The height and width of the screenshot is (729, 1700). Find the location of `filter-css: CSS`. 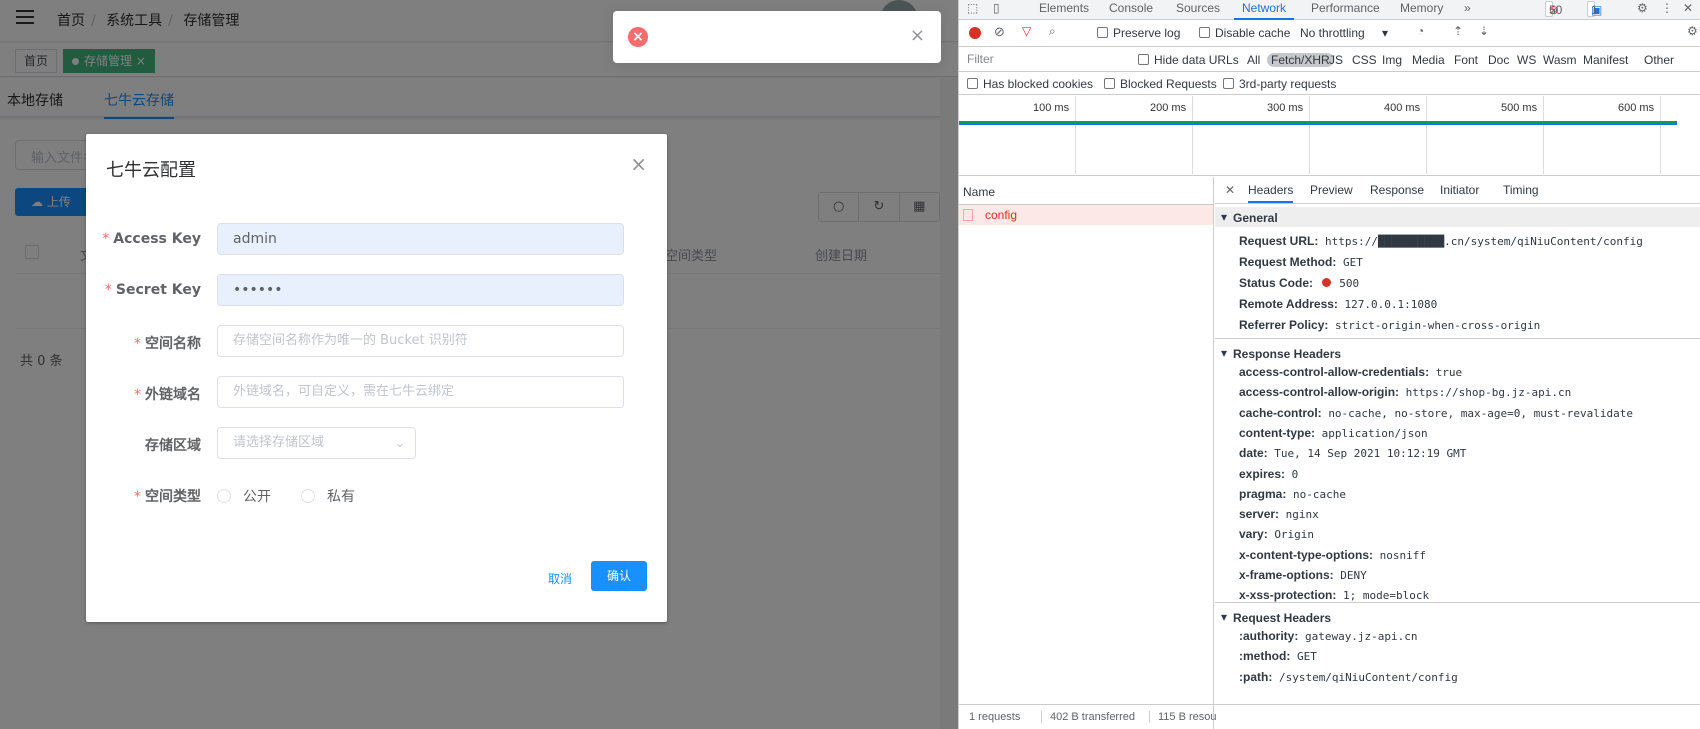

filter-css: CSS is located at coordinates (1364, 60).